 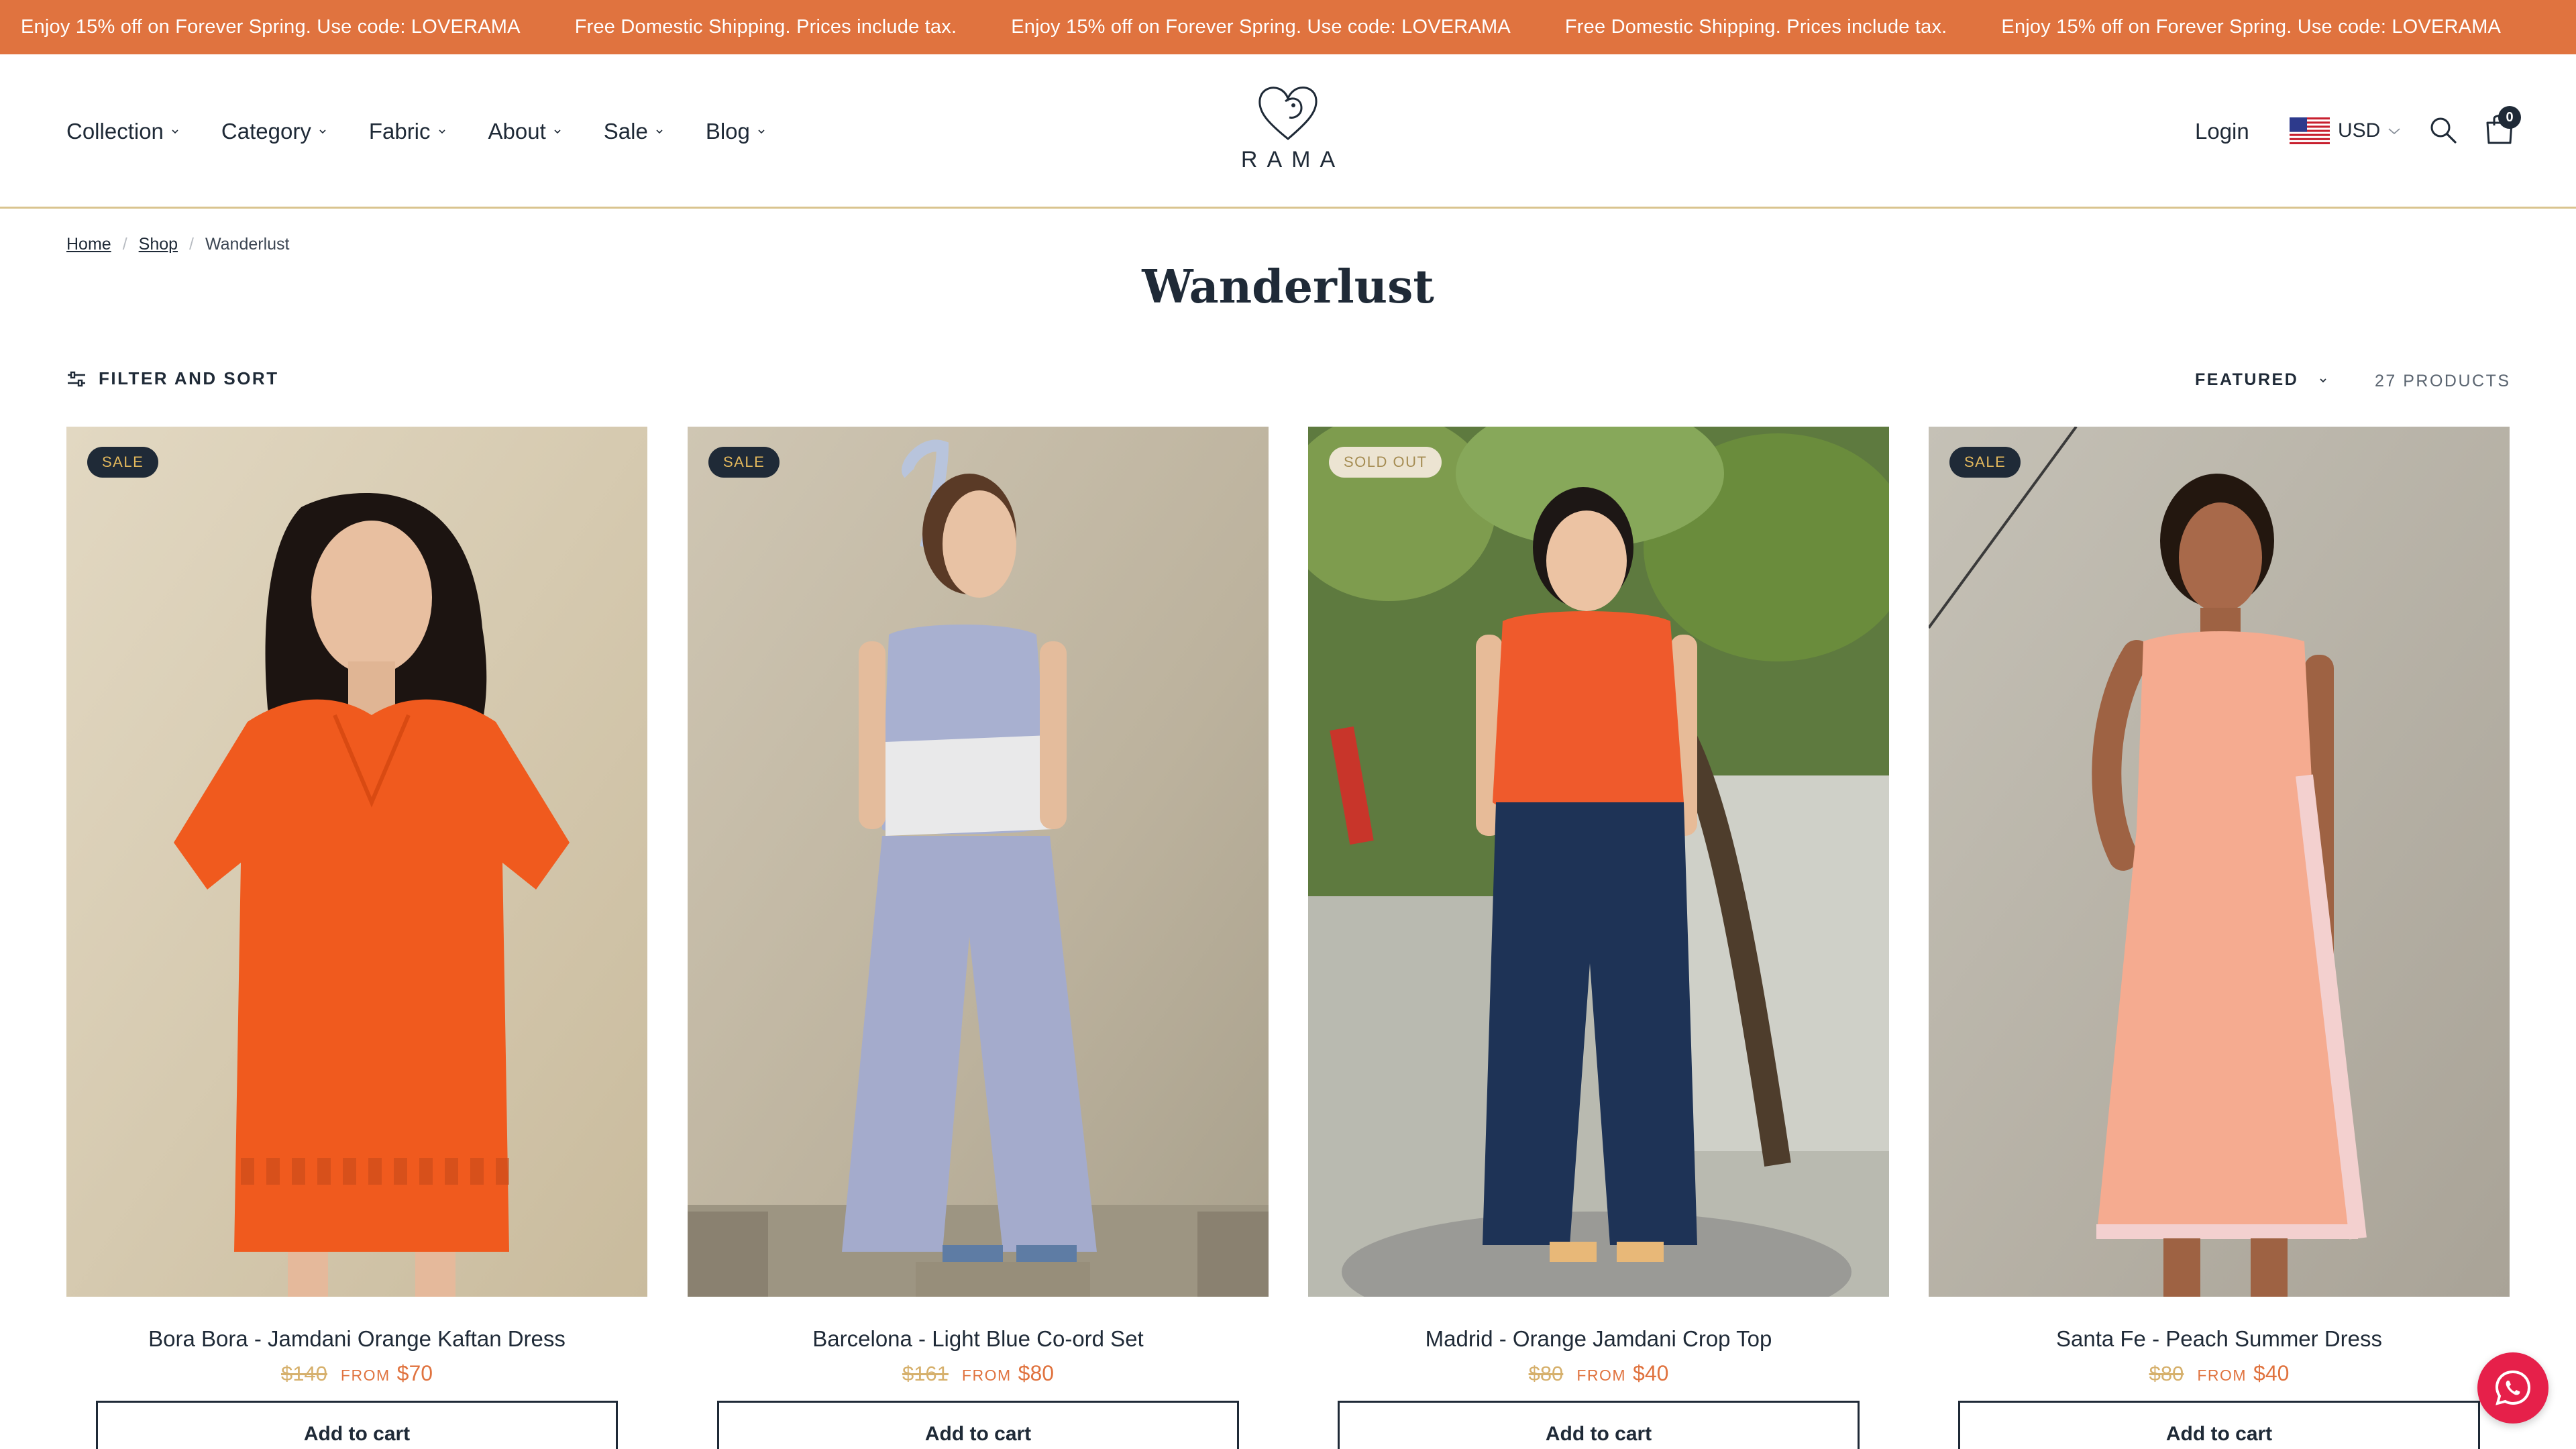 I want to click on filter-and-sort-button: FILTER AND SORT, so click(x=172, y=378).